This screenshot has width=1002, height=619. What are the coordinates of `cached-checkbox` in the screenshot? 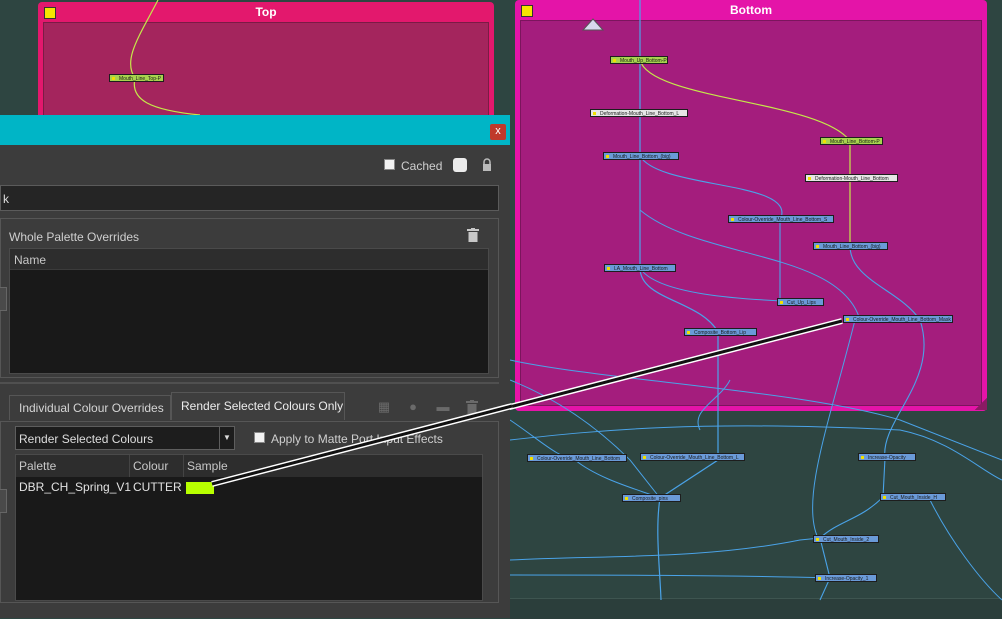 It's located at (389, 164).